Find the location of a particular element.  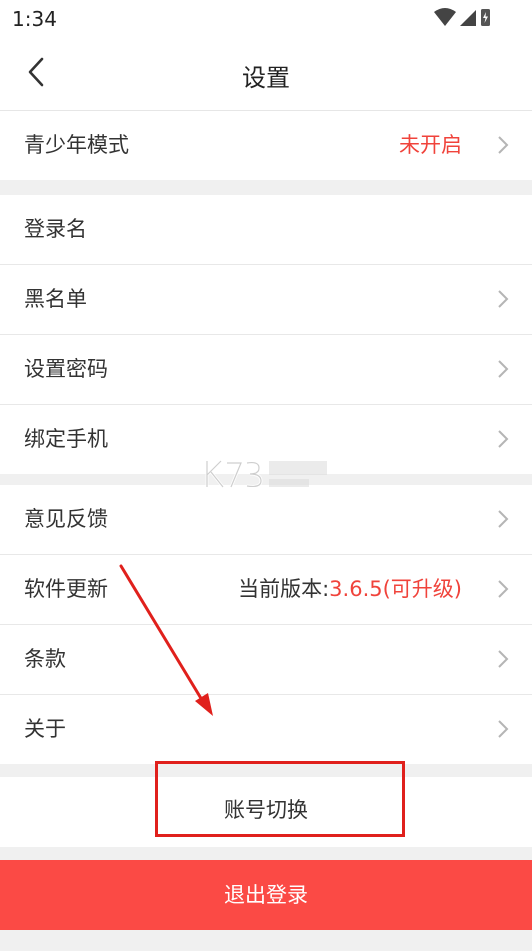

version-number: 3.6.5(可升级) is located at coordinates (395, 589).